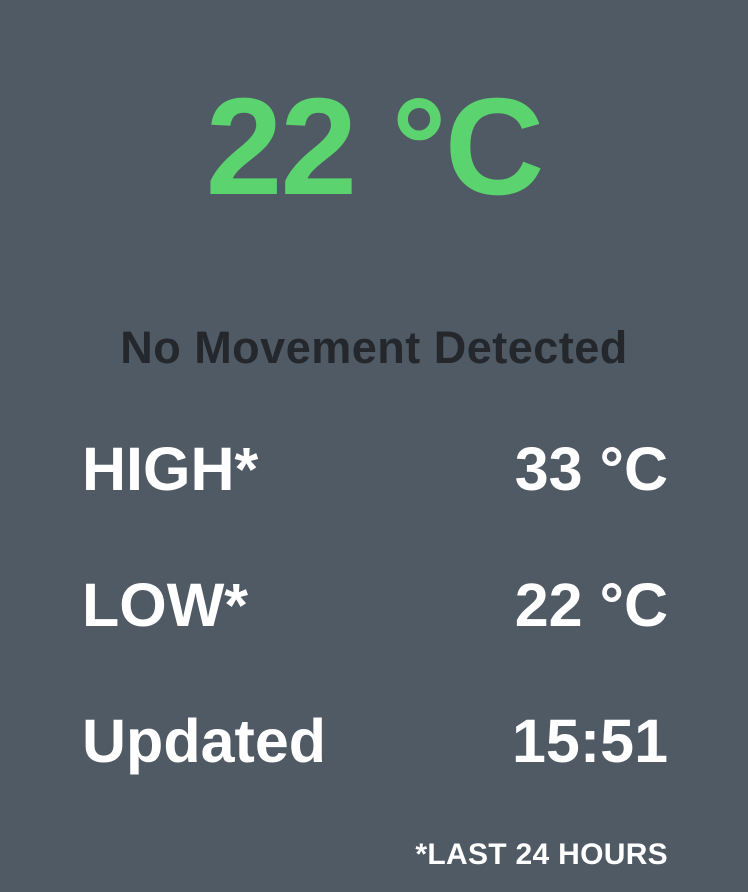 The height and width of the screenshot is (892, 748). What do you see at coordinates (541, 854) in the screenshot?
I see `footnote: *LAST 24 HOURS` at bounding box center [541, 854].